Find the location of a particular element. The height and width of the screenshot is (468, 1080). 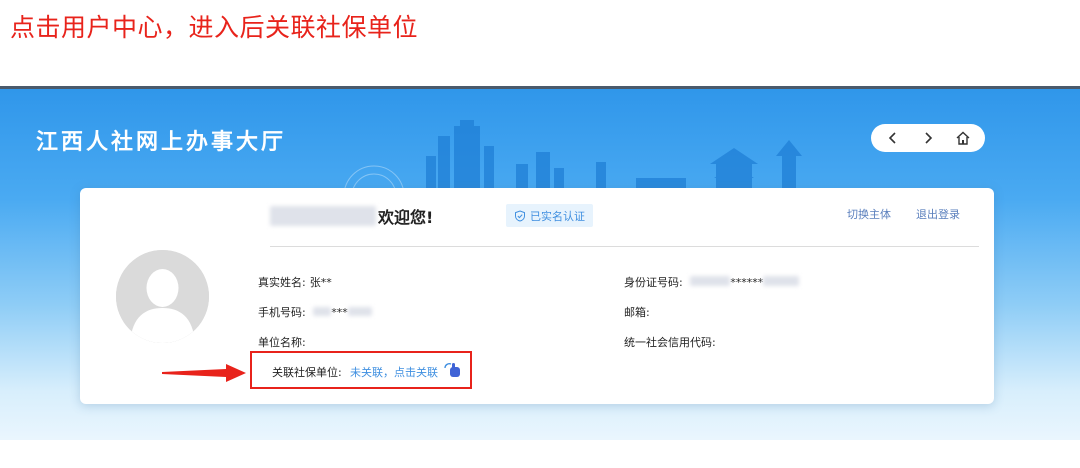

city-skyline-illustration is located at coordinates (572, 158).